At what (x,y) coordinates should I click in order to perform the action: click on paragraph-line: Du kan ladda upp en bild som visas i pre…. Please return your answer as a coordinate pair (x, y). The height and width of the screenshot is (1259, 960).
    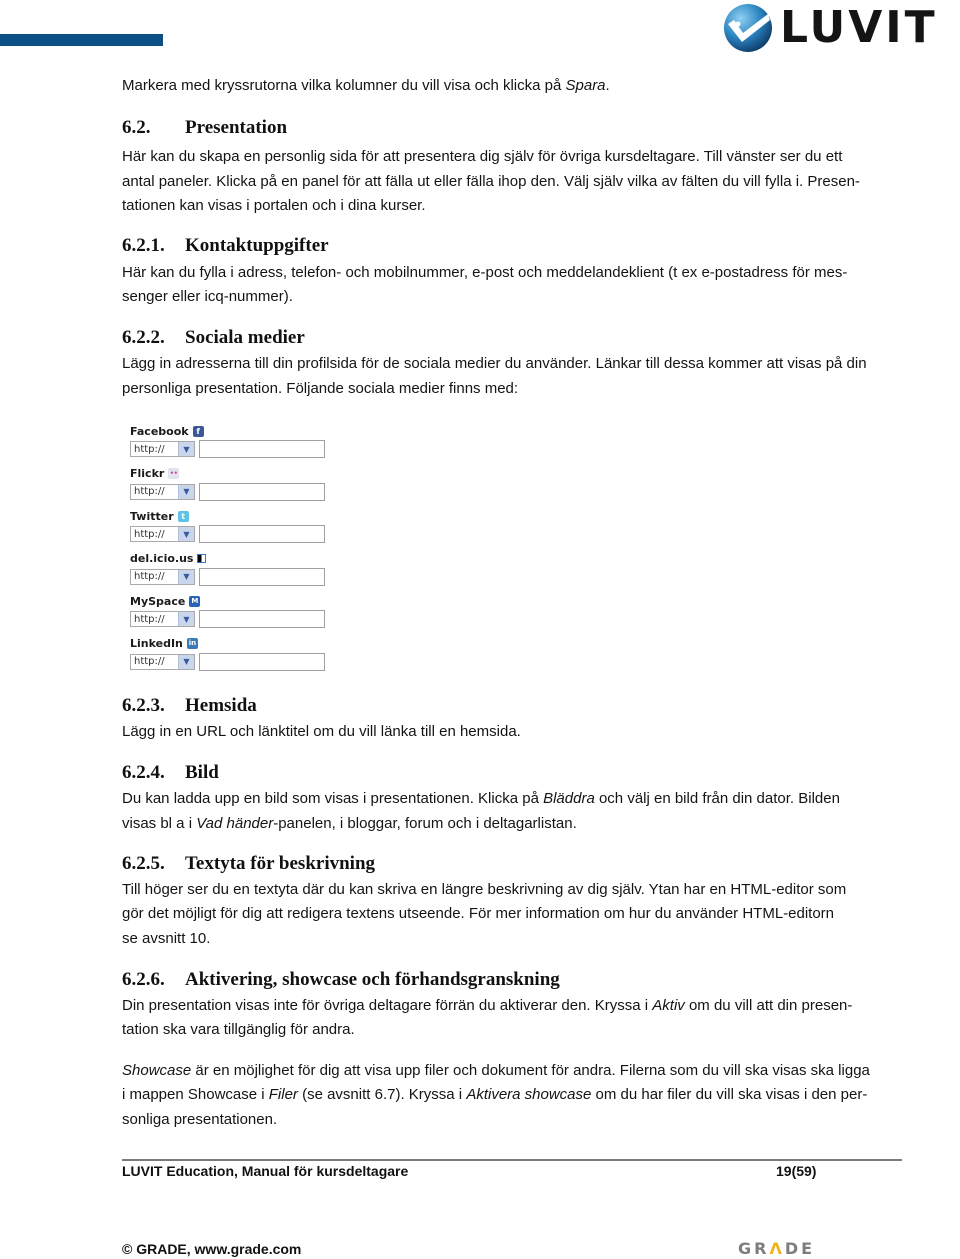
    Looking at the image, I should click on (481, 799).